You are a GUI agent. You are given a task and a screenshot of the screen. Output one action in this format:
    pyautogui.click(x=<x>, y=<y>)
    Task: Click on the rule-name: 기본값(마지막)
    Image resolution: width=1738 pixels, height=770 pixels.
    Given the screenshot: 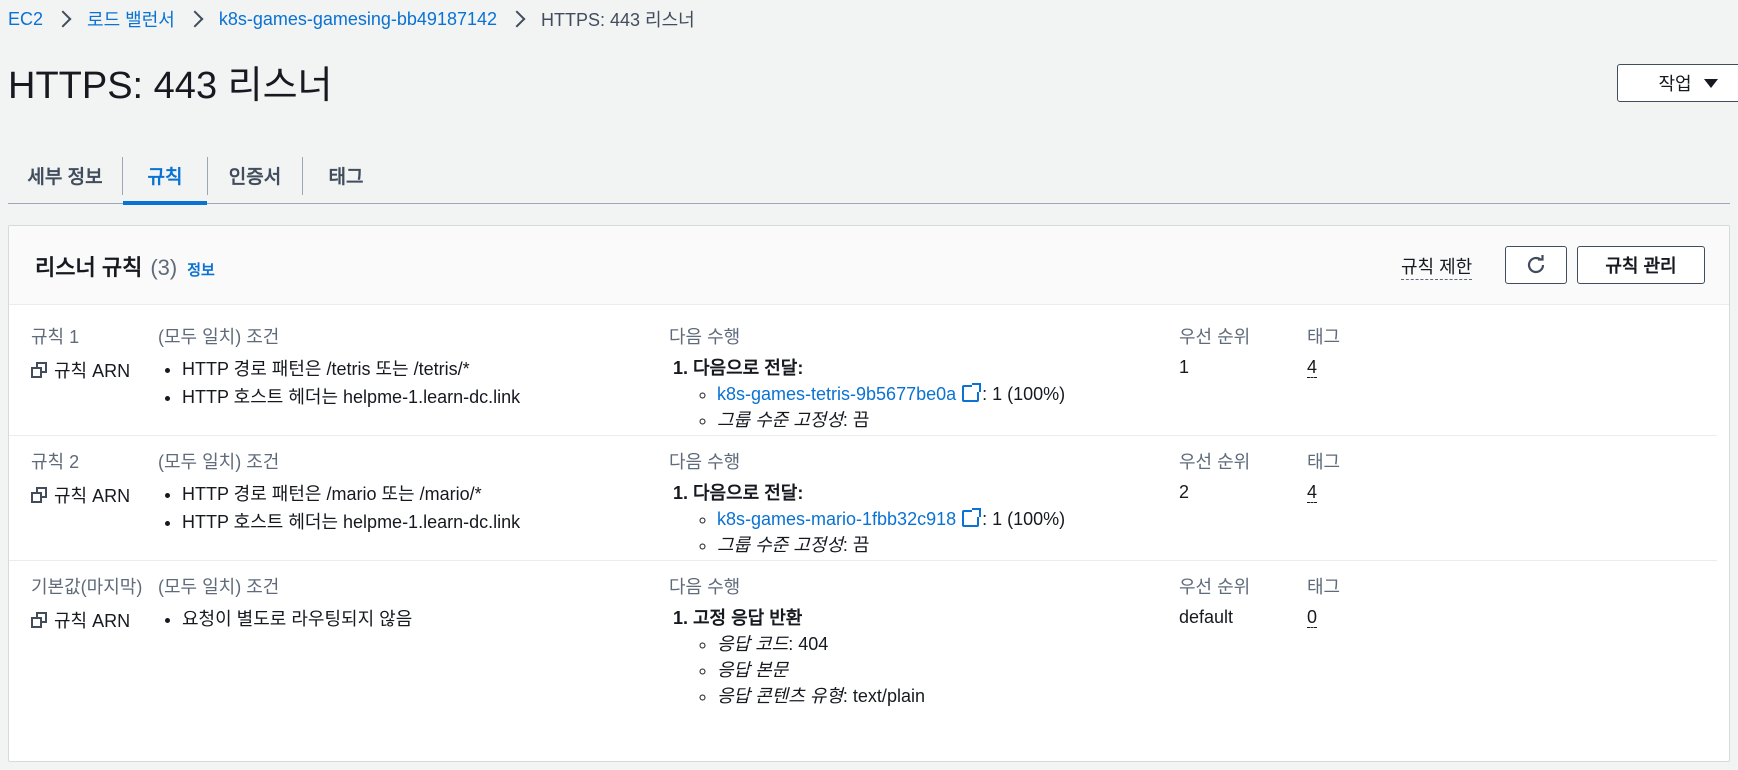 What is the action you would take?
    pyautogui.click(x=87, y=587)
    